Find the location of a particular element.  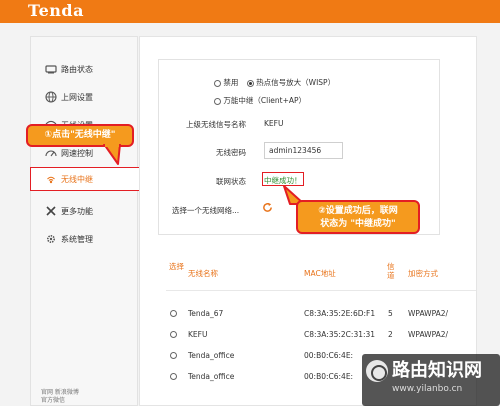

sidebar-item-internet: 上网设置 is located at coordinates (85, 97).